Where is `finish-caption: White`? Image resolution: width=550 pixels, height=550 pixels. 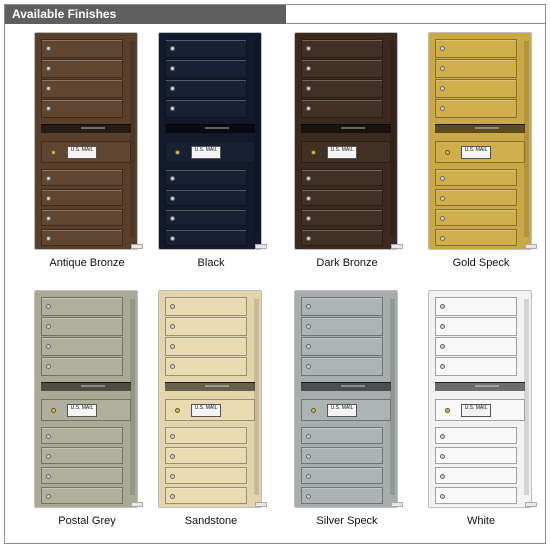 finish-caption: White is located at coordinates (481, 521).